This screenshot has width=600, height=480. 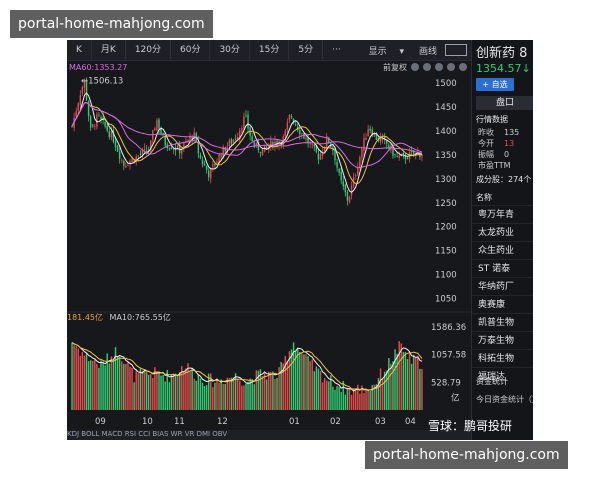 I want to click on constituent-item: 华纳药厂, so click(x=502, y=286).